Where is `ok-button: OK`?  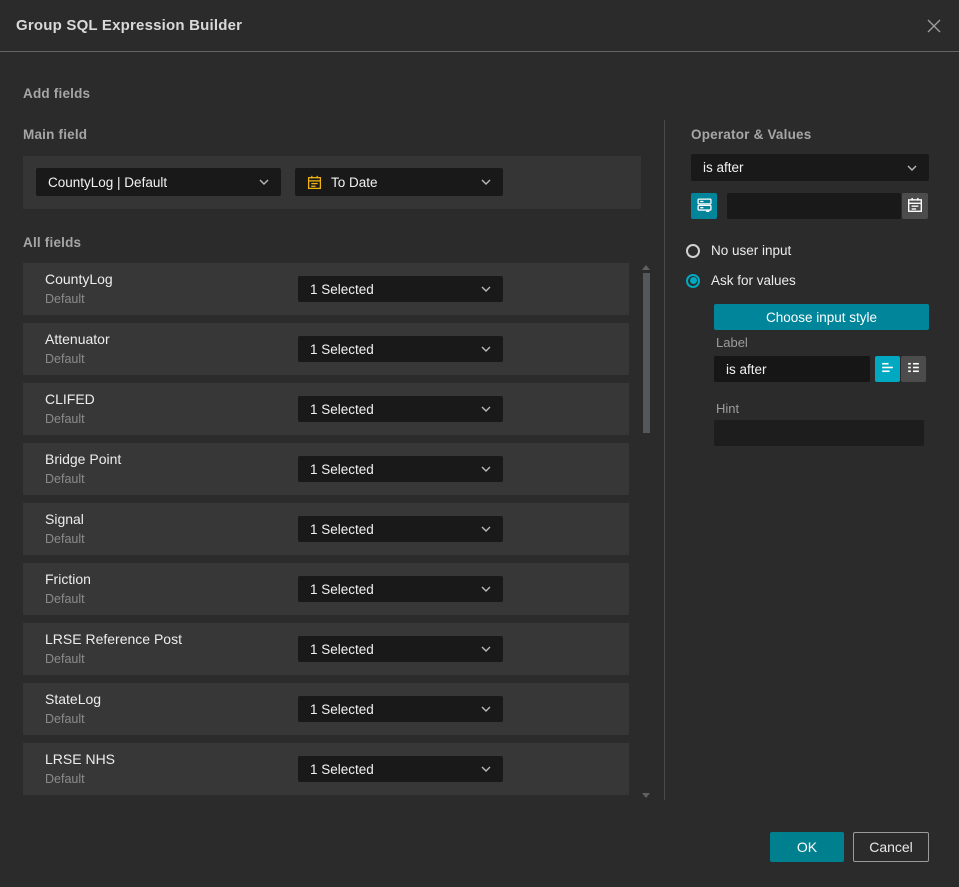 ok-button: OK is located at coordinates (807, 847).